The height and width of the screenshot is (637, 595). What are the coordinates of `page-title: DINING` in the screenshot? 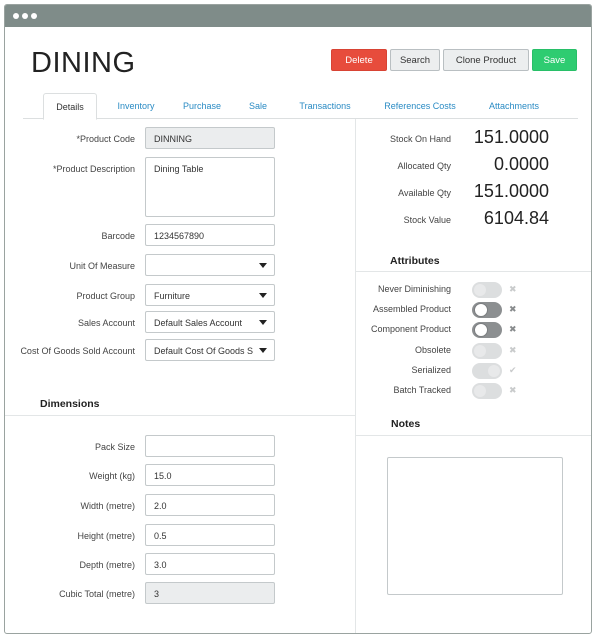 It's located at (83, 63).